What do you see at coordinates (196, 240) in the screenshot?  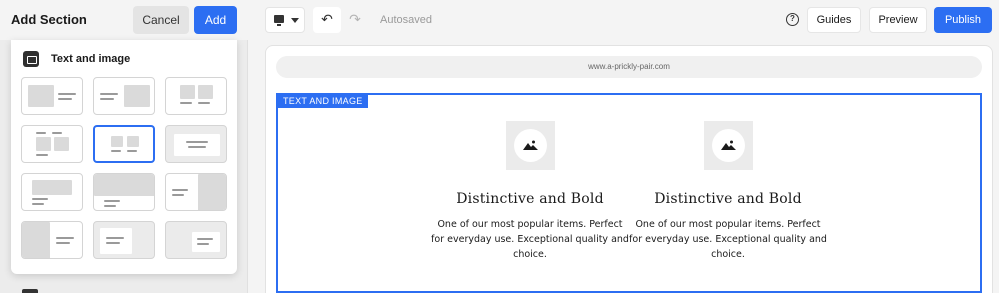 I see `layout-text-box-right-on-image` at bounding box center [196, 240].